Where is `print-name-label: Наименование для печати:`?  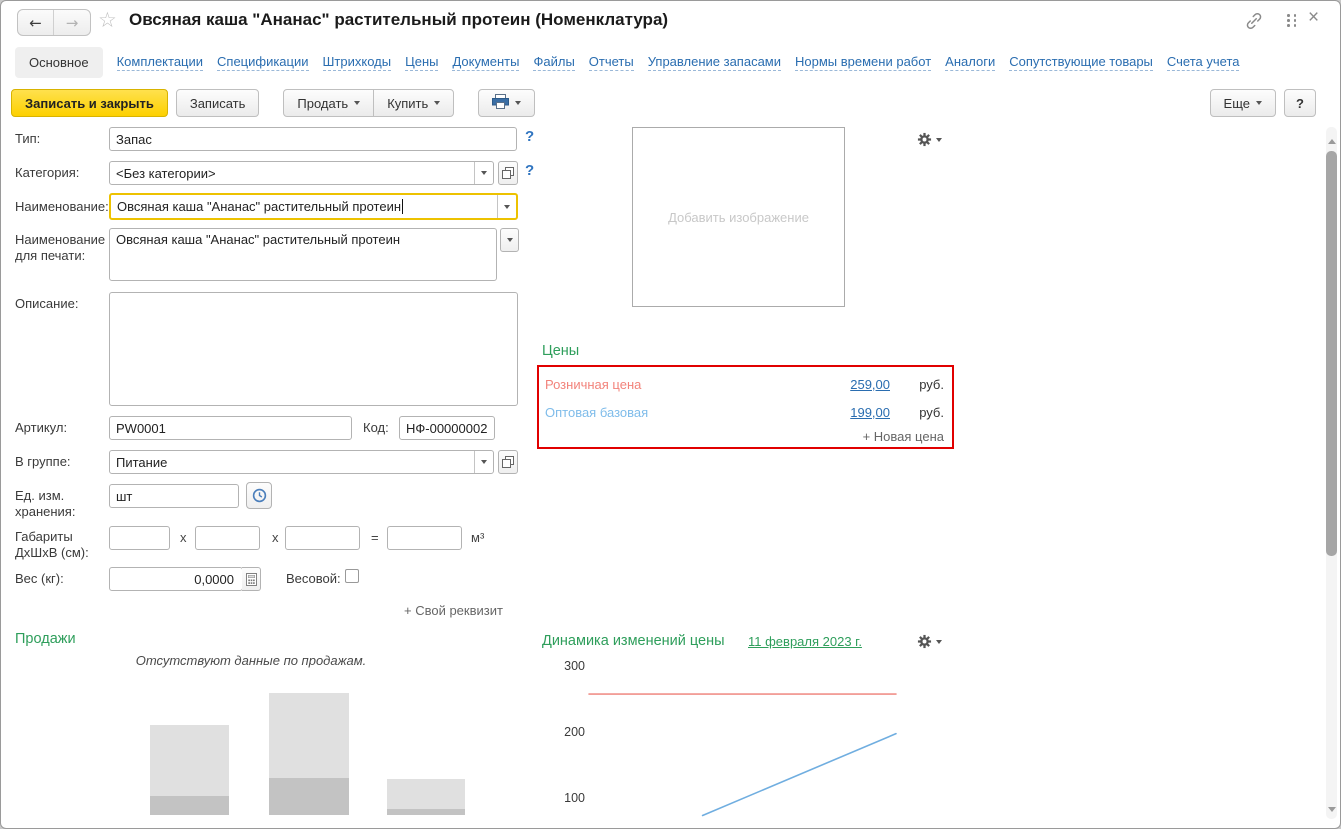 print-name-label: Наименование для печати: is located at coordinates (60, 247).